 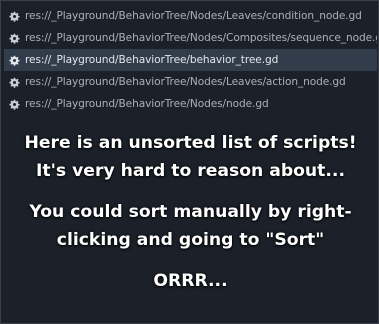 I want to click on caption-line: You could sort manually by right-, so click(x=190, y=212).